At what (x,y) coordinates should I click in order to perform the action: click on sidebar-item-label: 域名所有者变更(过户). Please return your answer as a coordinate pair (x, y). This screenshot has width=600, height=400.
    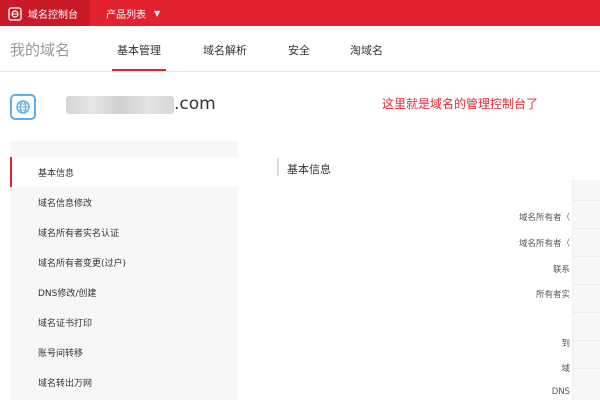
    Looking at the image, I should click on (82, 263).